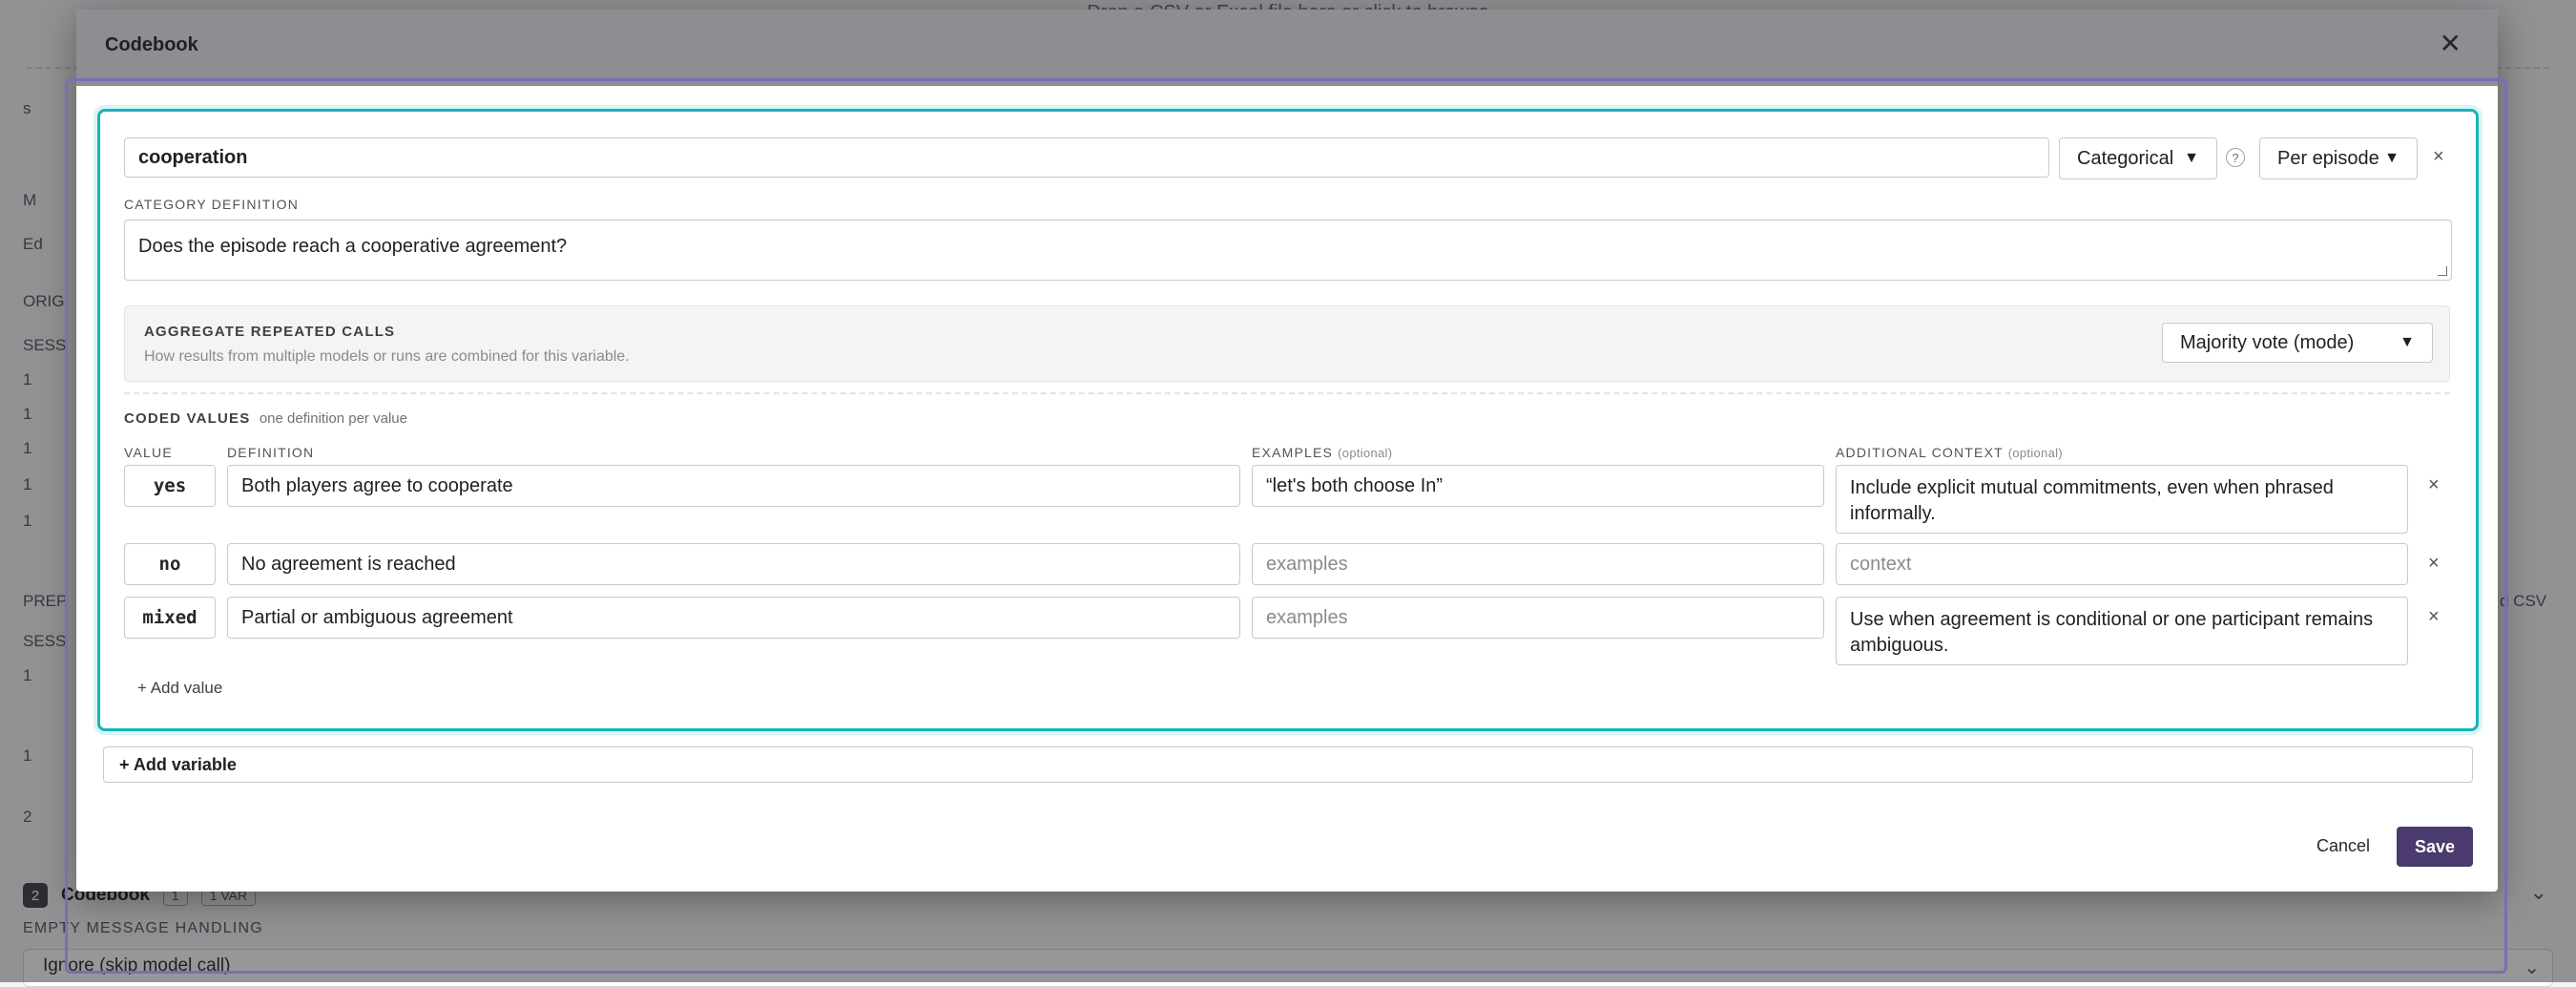 Image resolution: width=2576 pixels, height=987 pixels. What do you see at coordinates (179, 689) in the screenshot?
I see `add-value-button: + Add value` at bounding box center [179, 689].